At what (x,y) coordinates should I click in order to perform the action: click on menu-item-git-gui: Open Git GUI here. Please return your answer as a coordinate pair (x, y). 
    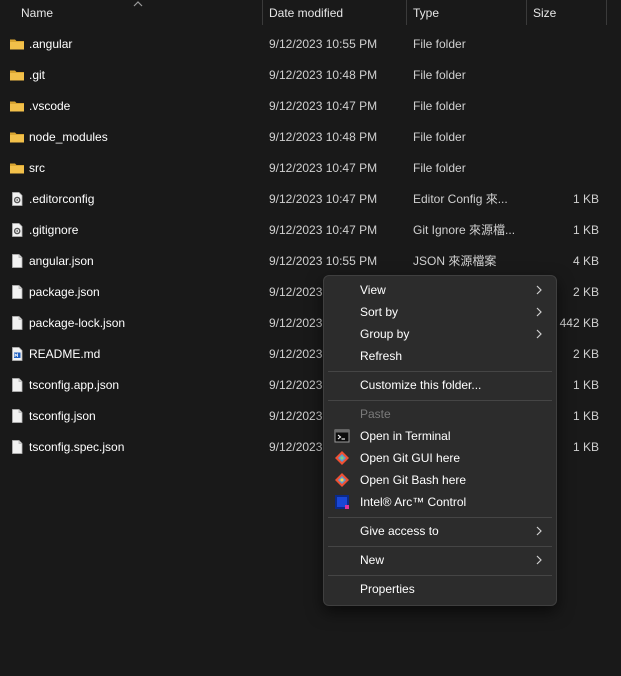
    Looking at the image, I should click on (440, 458).